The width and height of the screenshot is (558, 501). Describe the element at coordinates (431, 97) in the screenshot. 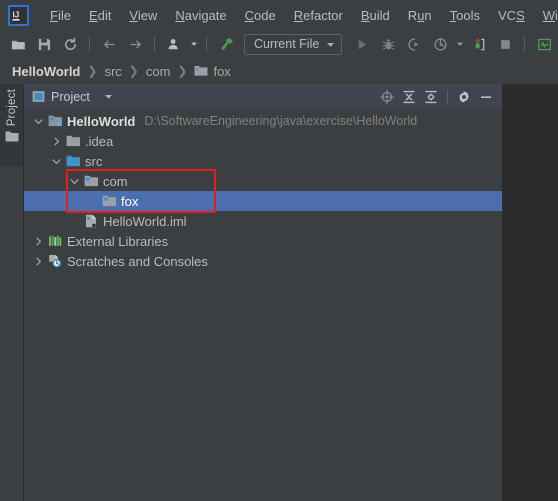

I see `collapse-all-icon` at that location.